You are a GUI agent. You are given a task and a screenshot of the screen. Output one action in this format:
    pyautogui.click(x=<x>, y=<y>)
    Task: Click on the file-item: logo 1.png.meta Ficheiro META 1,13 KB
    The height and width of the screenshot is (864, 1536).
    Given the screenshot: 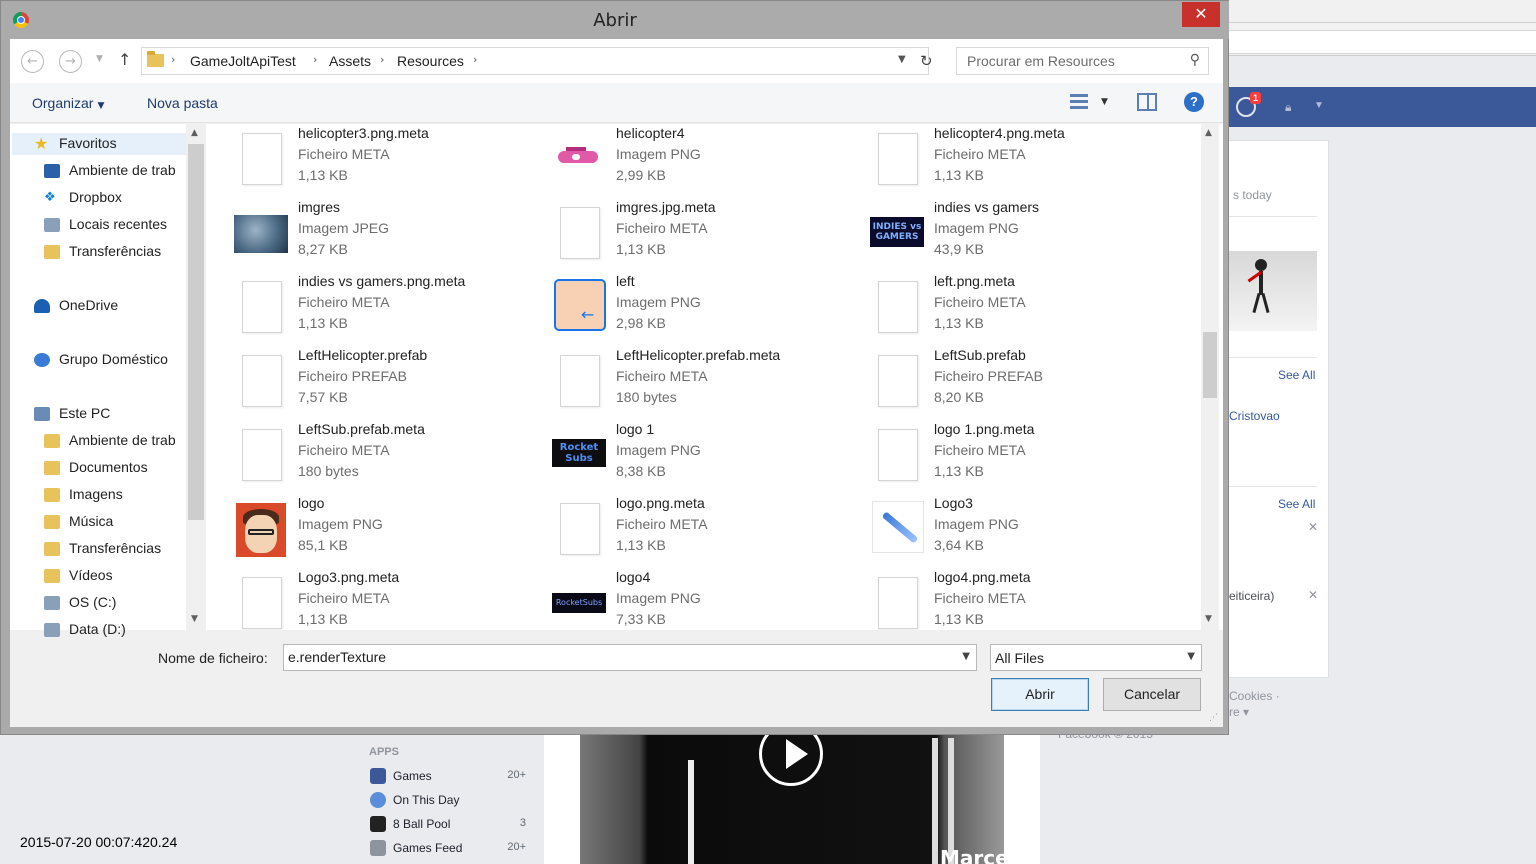 What is the action you would take?
    pyautogui.click(x=1025, y=456)
    